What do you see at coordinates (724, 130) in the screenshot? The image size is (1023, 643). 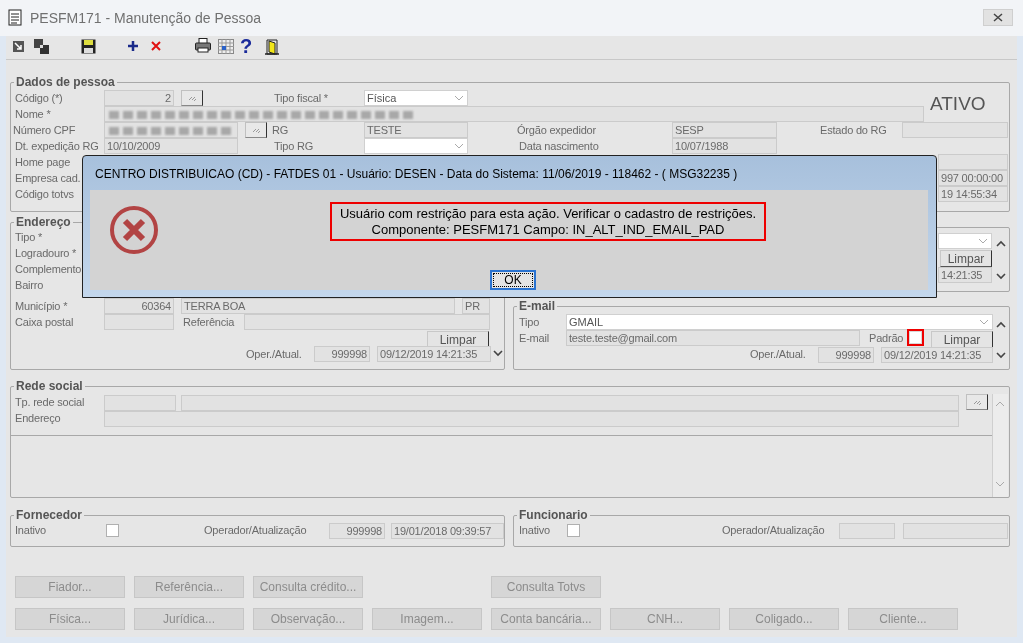 I see `input-field: SESP` at bounding box center [724, 130].